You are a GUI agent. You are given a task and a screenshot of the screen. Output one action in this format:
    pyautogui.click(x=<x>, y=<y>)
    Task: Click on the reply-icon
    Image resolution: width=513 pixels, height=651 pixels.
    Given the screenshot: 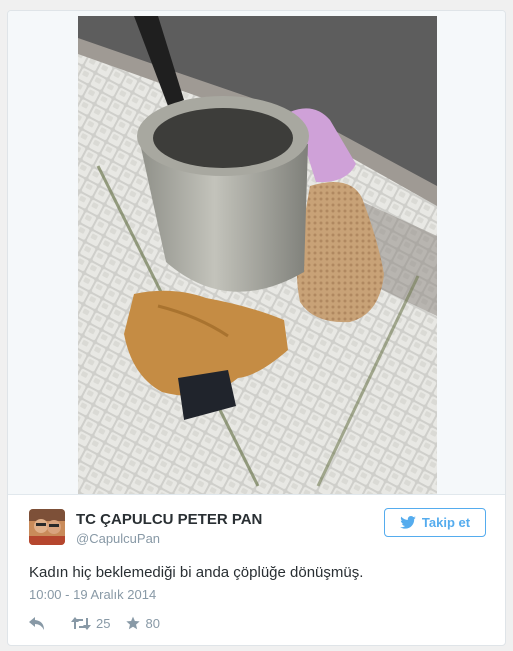 What is the action you would take?
    pyautogui.click(x=36, y=623)
    